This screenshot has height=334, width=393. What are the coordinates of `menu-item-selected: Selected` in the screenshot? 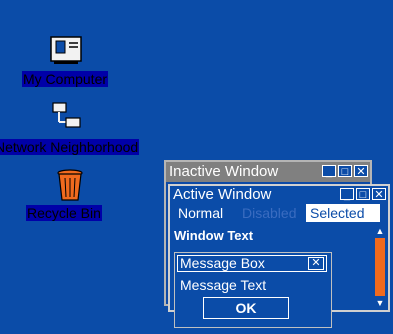 It's located at (343, 213).